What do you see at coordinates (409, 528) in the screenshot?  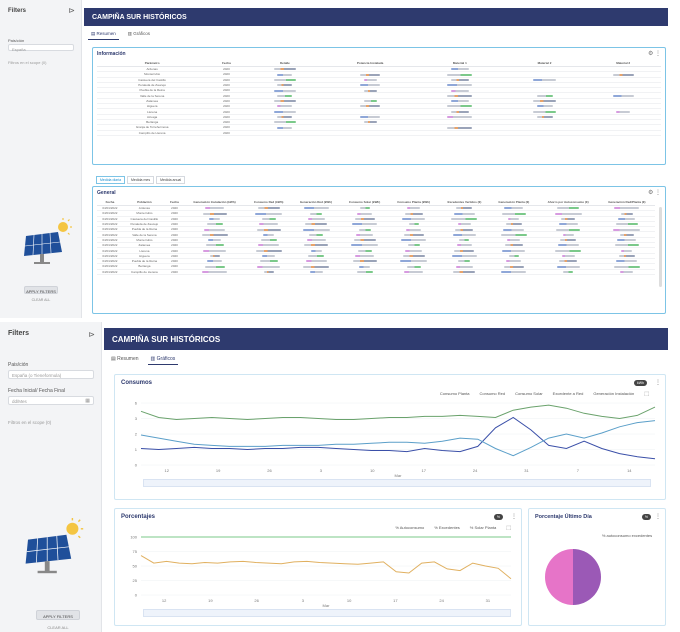 I see `legend-item: % Autoconsumo` at bounding box center [409, 528].